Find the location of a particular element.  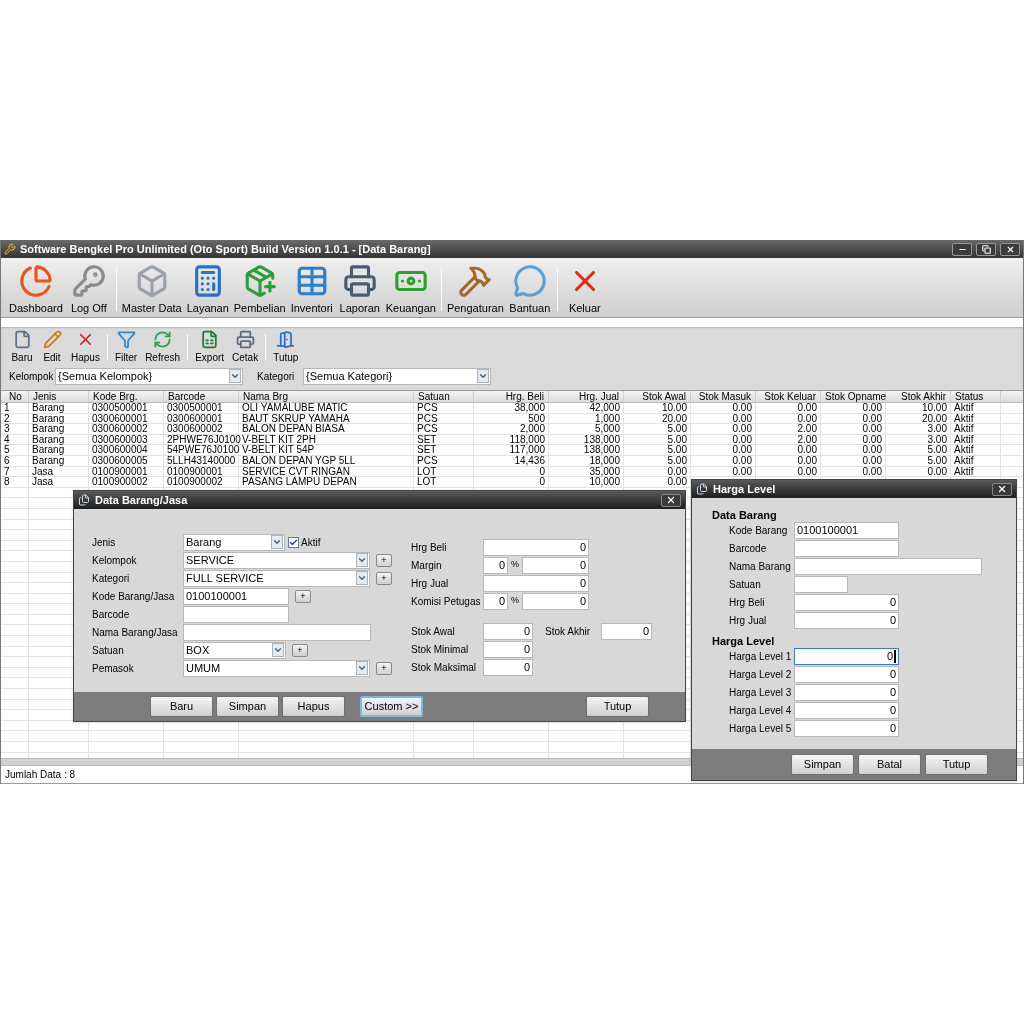

toolbar-button: Pembelian is located at coordinates (259, 289).